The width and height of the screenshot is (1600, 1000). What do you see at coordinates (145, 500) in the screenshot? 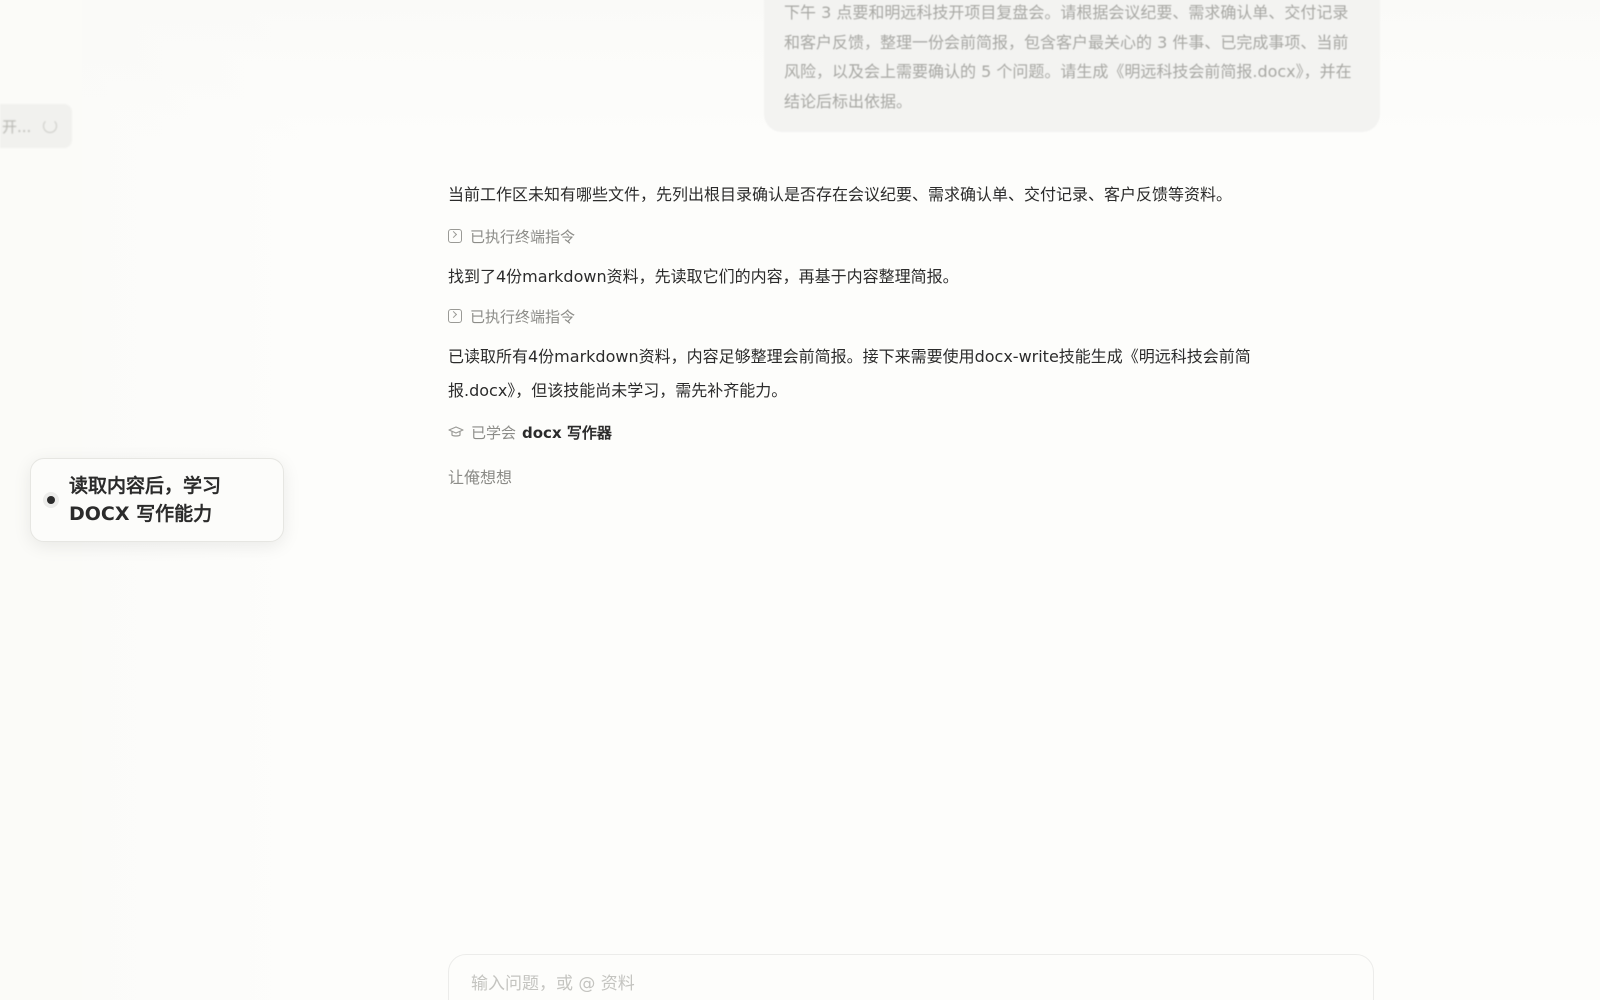
I see `tooltip-text: 读取内容后，学习 DOCX 写作能力` at bounding box center [145, 500].